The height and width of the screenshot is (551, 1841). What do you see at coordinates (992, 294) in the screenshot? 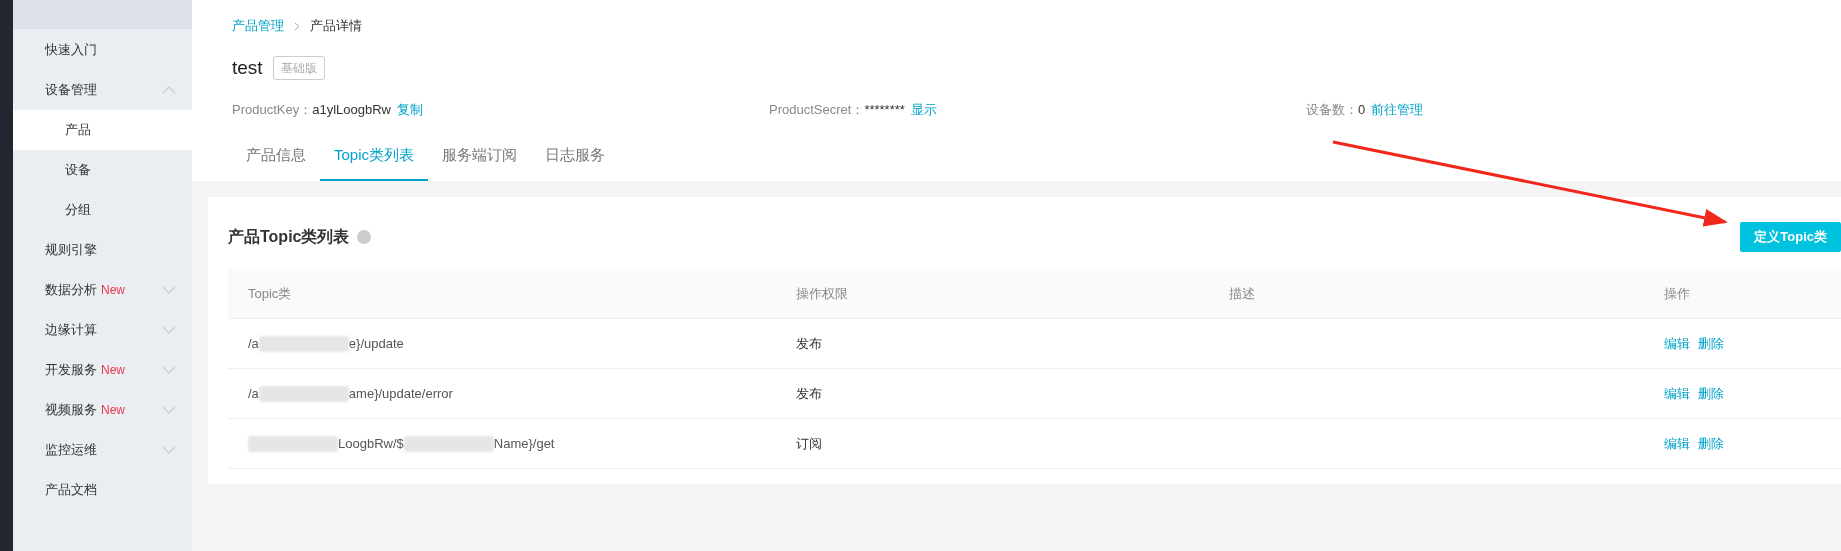
I see `column-header: 操作权限` at bounding box center [992, 294].